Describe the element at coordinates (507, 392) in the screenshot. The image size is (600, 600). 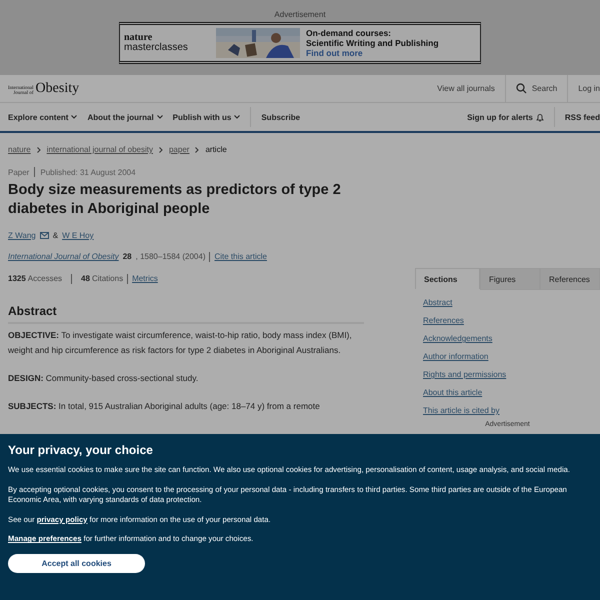
I see `section-link: About this article` at that location.